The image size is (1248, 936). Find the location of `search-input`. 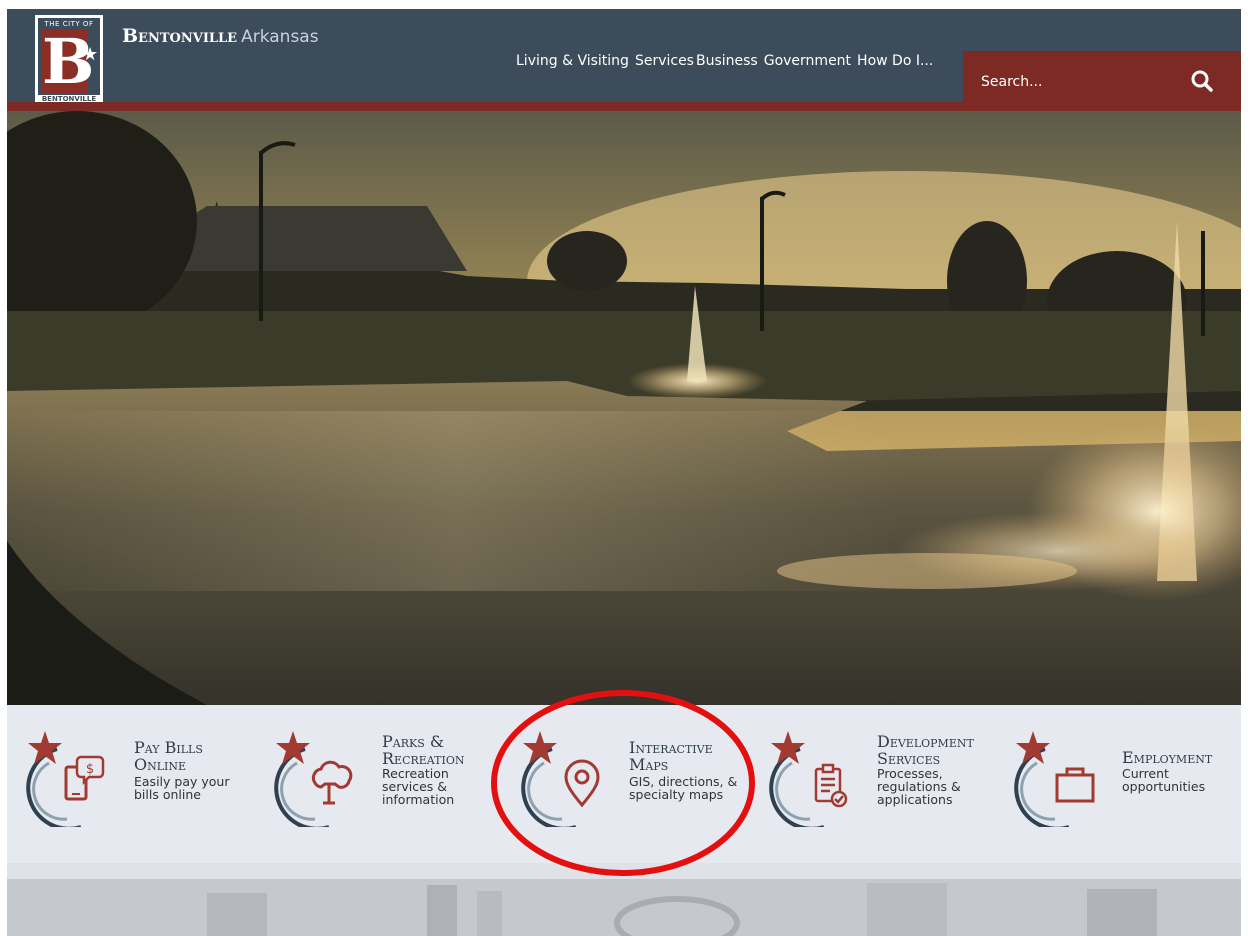

search-input is located at coordinates (1081, 82).